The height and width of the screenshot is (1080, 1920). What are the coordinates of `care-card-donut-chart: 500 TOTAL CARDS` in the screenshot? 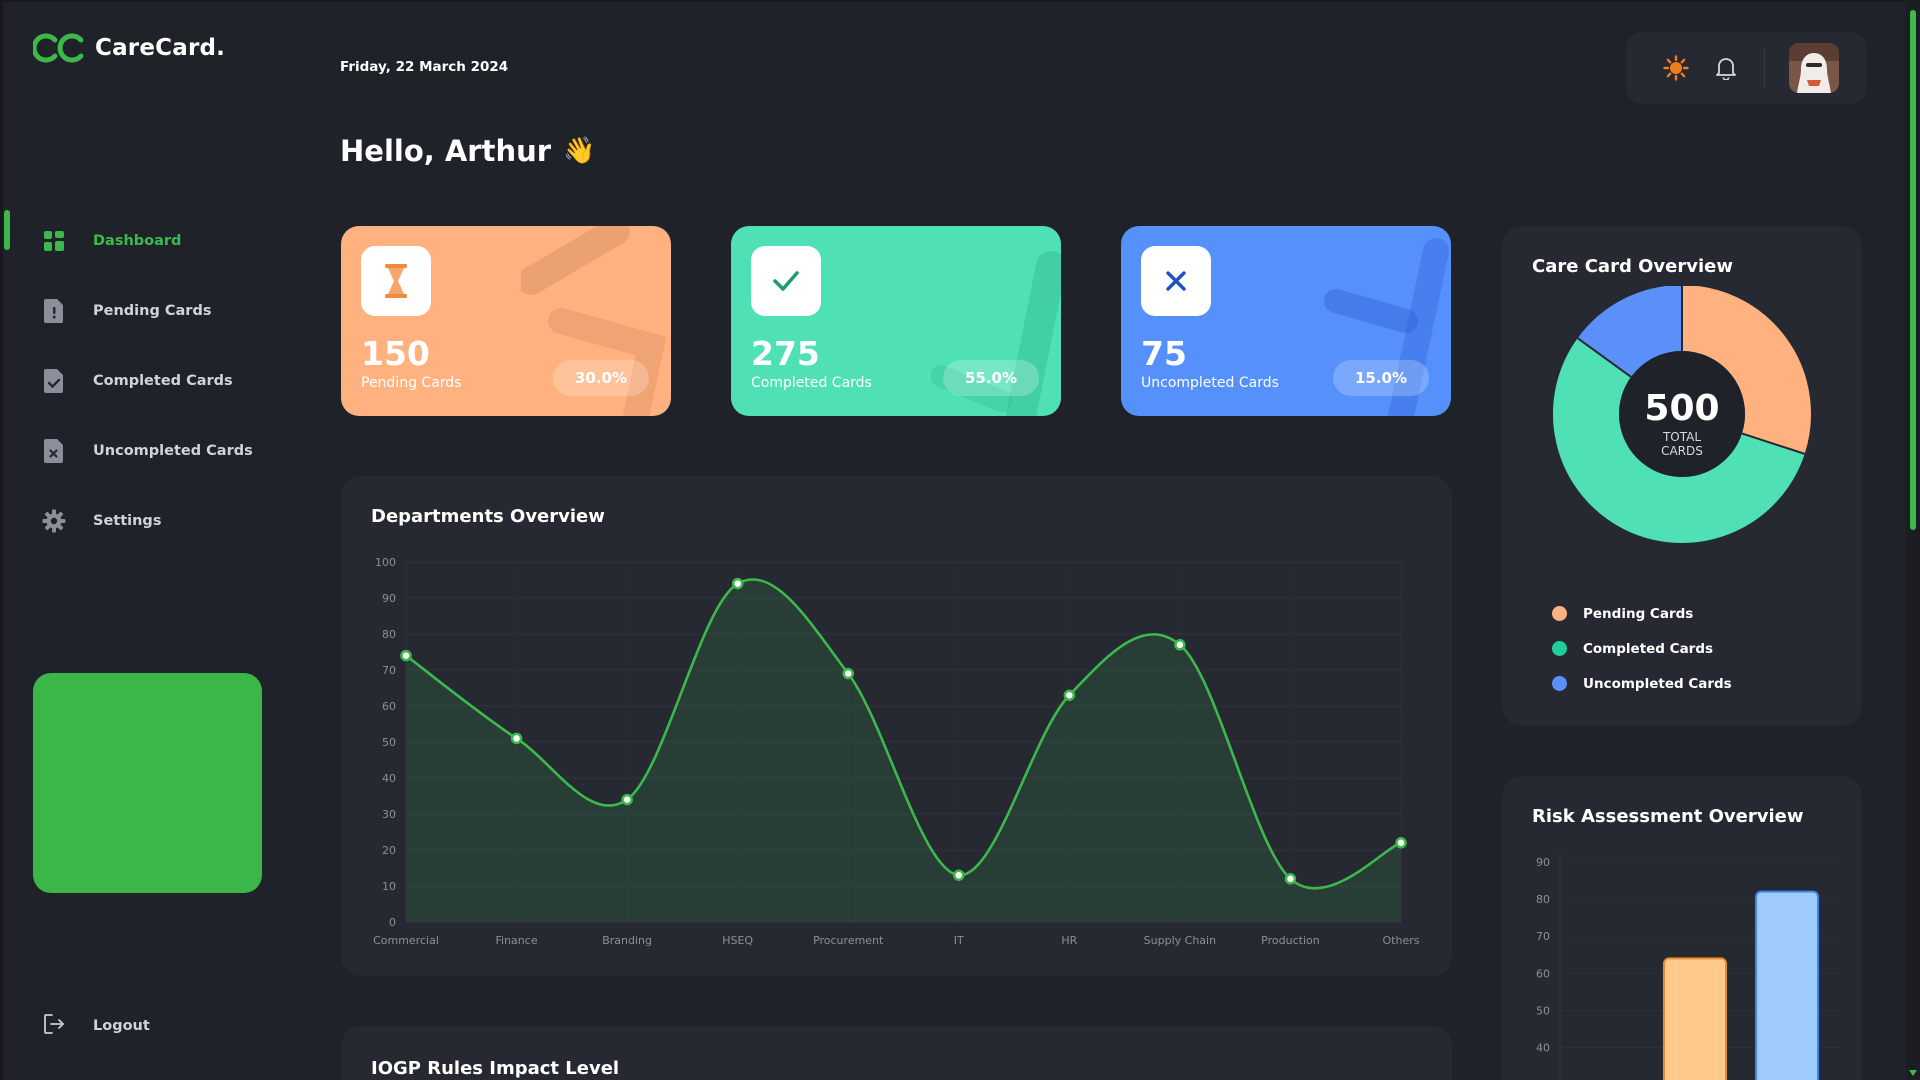 It's located at (1682, 414).